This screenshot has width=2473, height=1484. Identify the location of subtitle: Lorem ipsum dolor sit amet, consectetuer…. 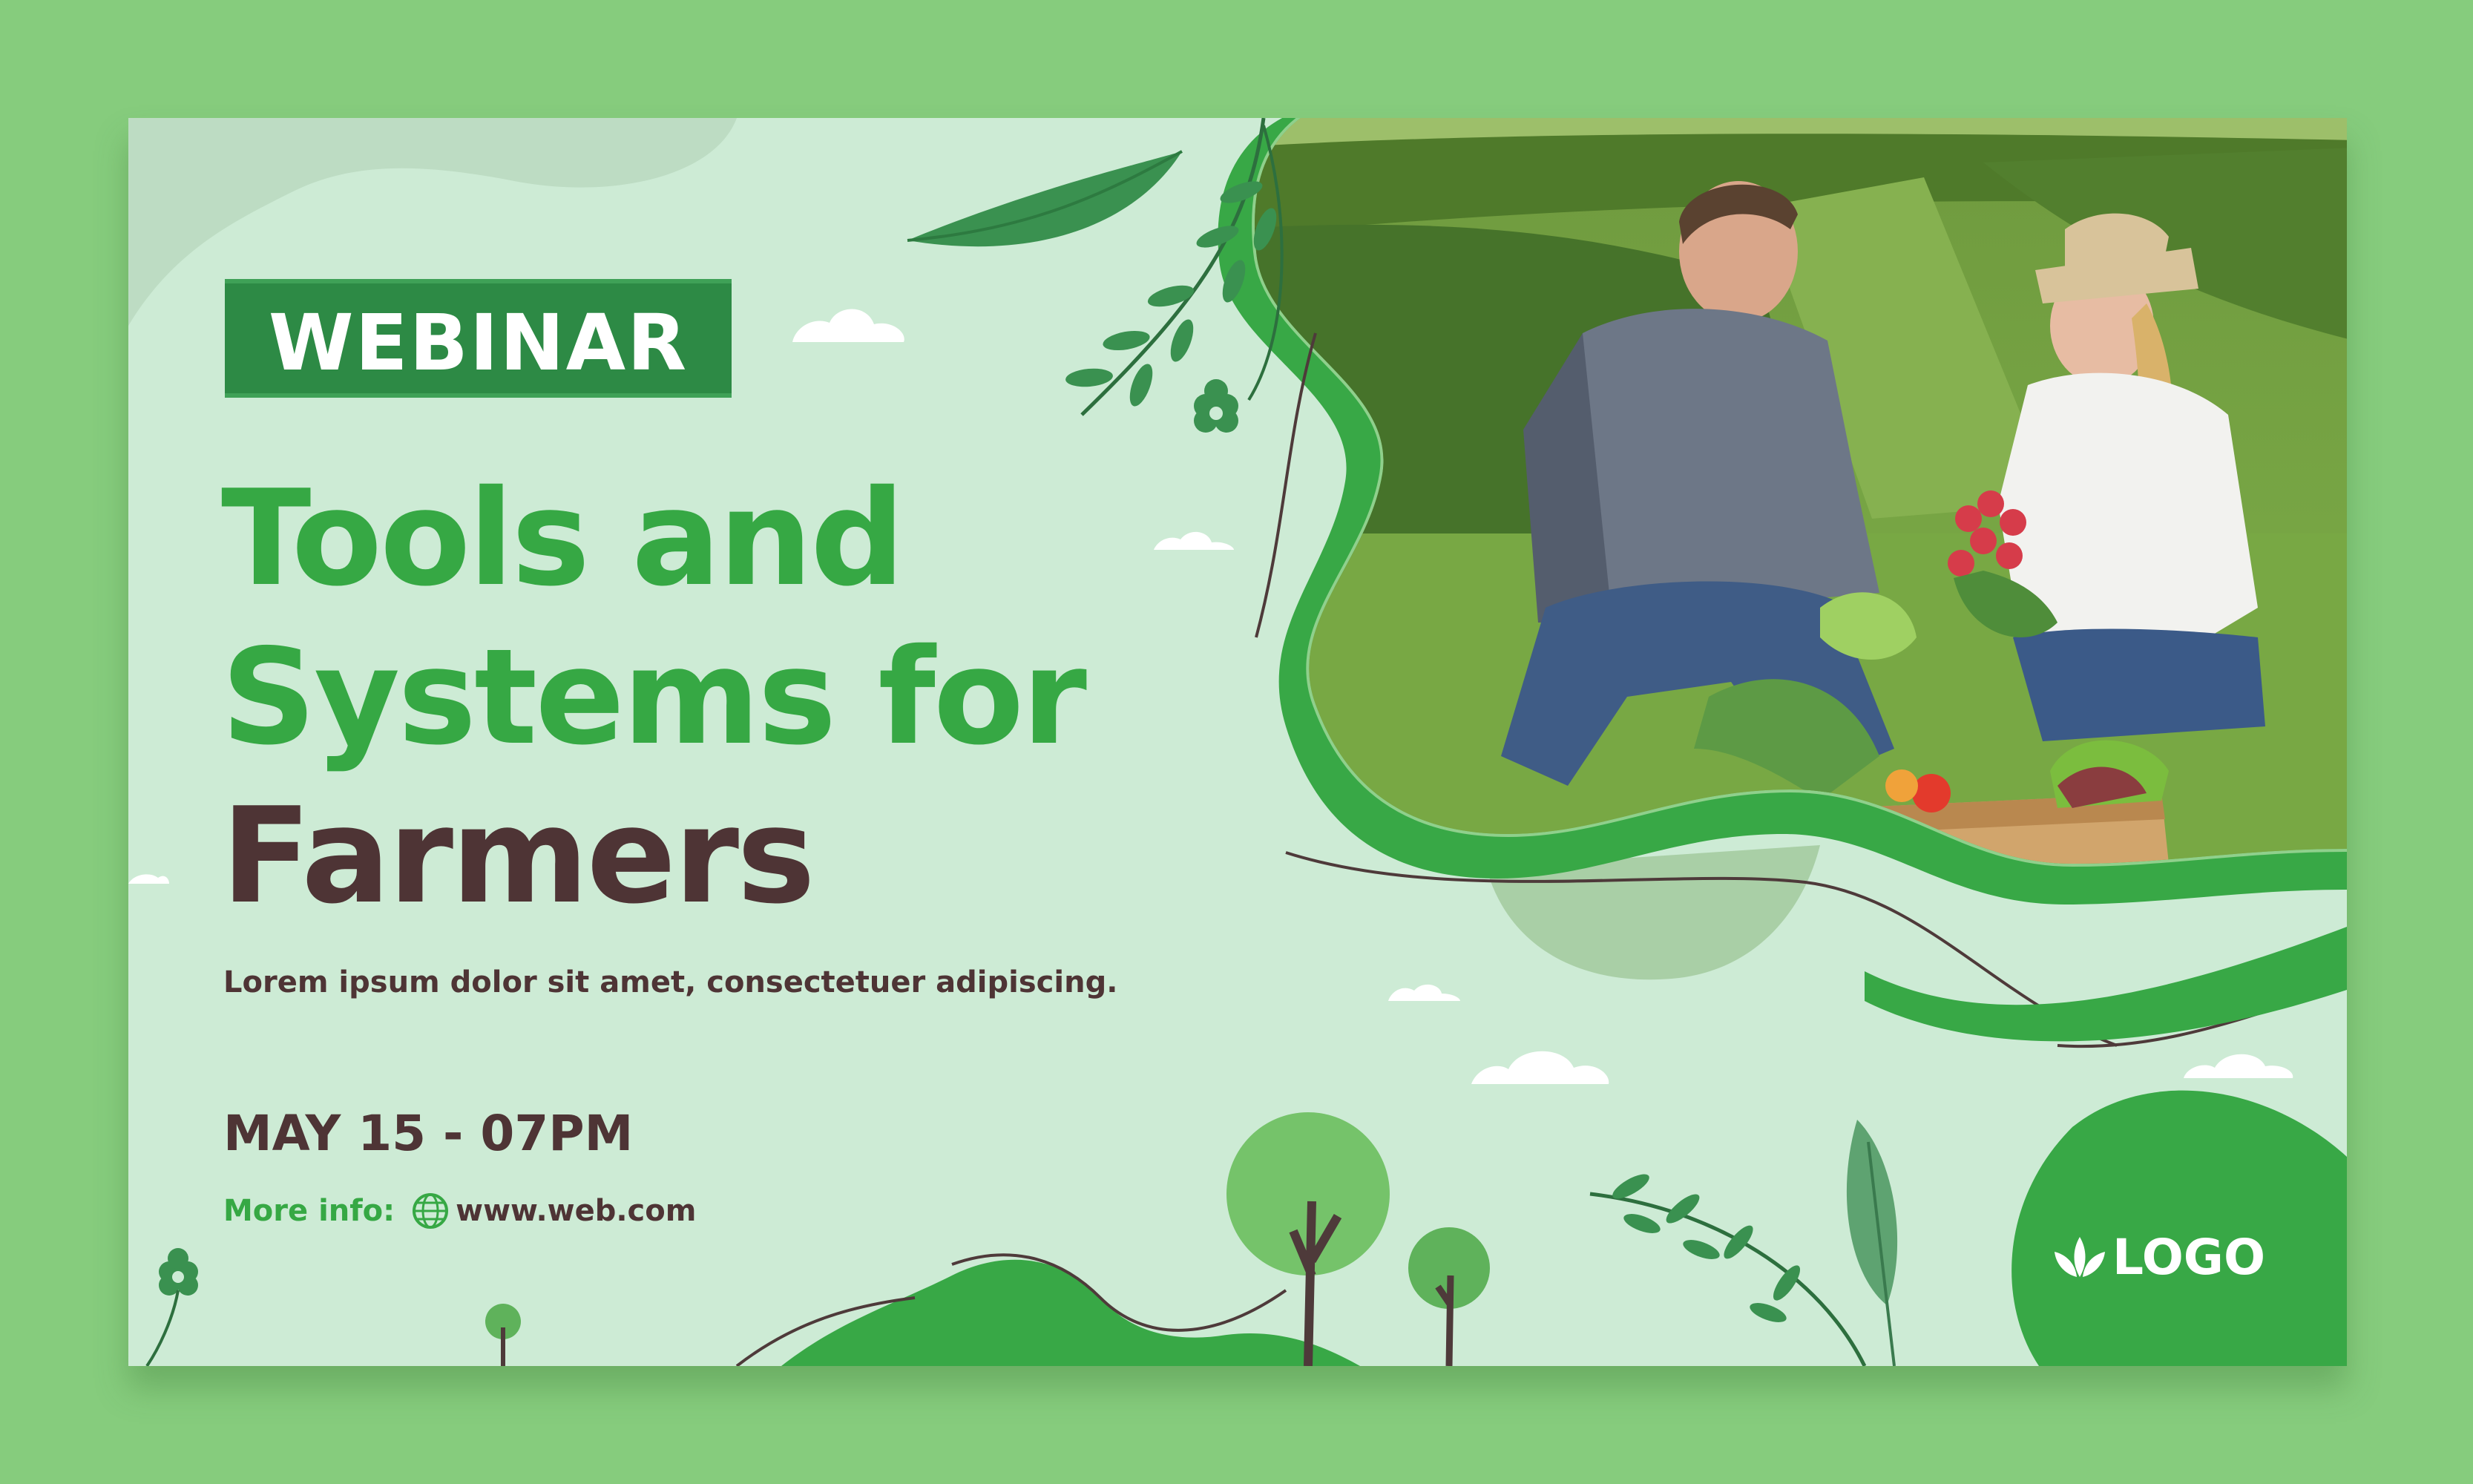
(671, 982).